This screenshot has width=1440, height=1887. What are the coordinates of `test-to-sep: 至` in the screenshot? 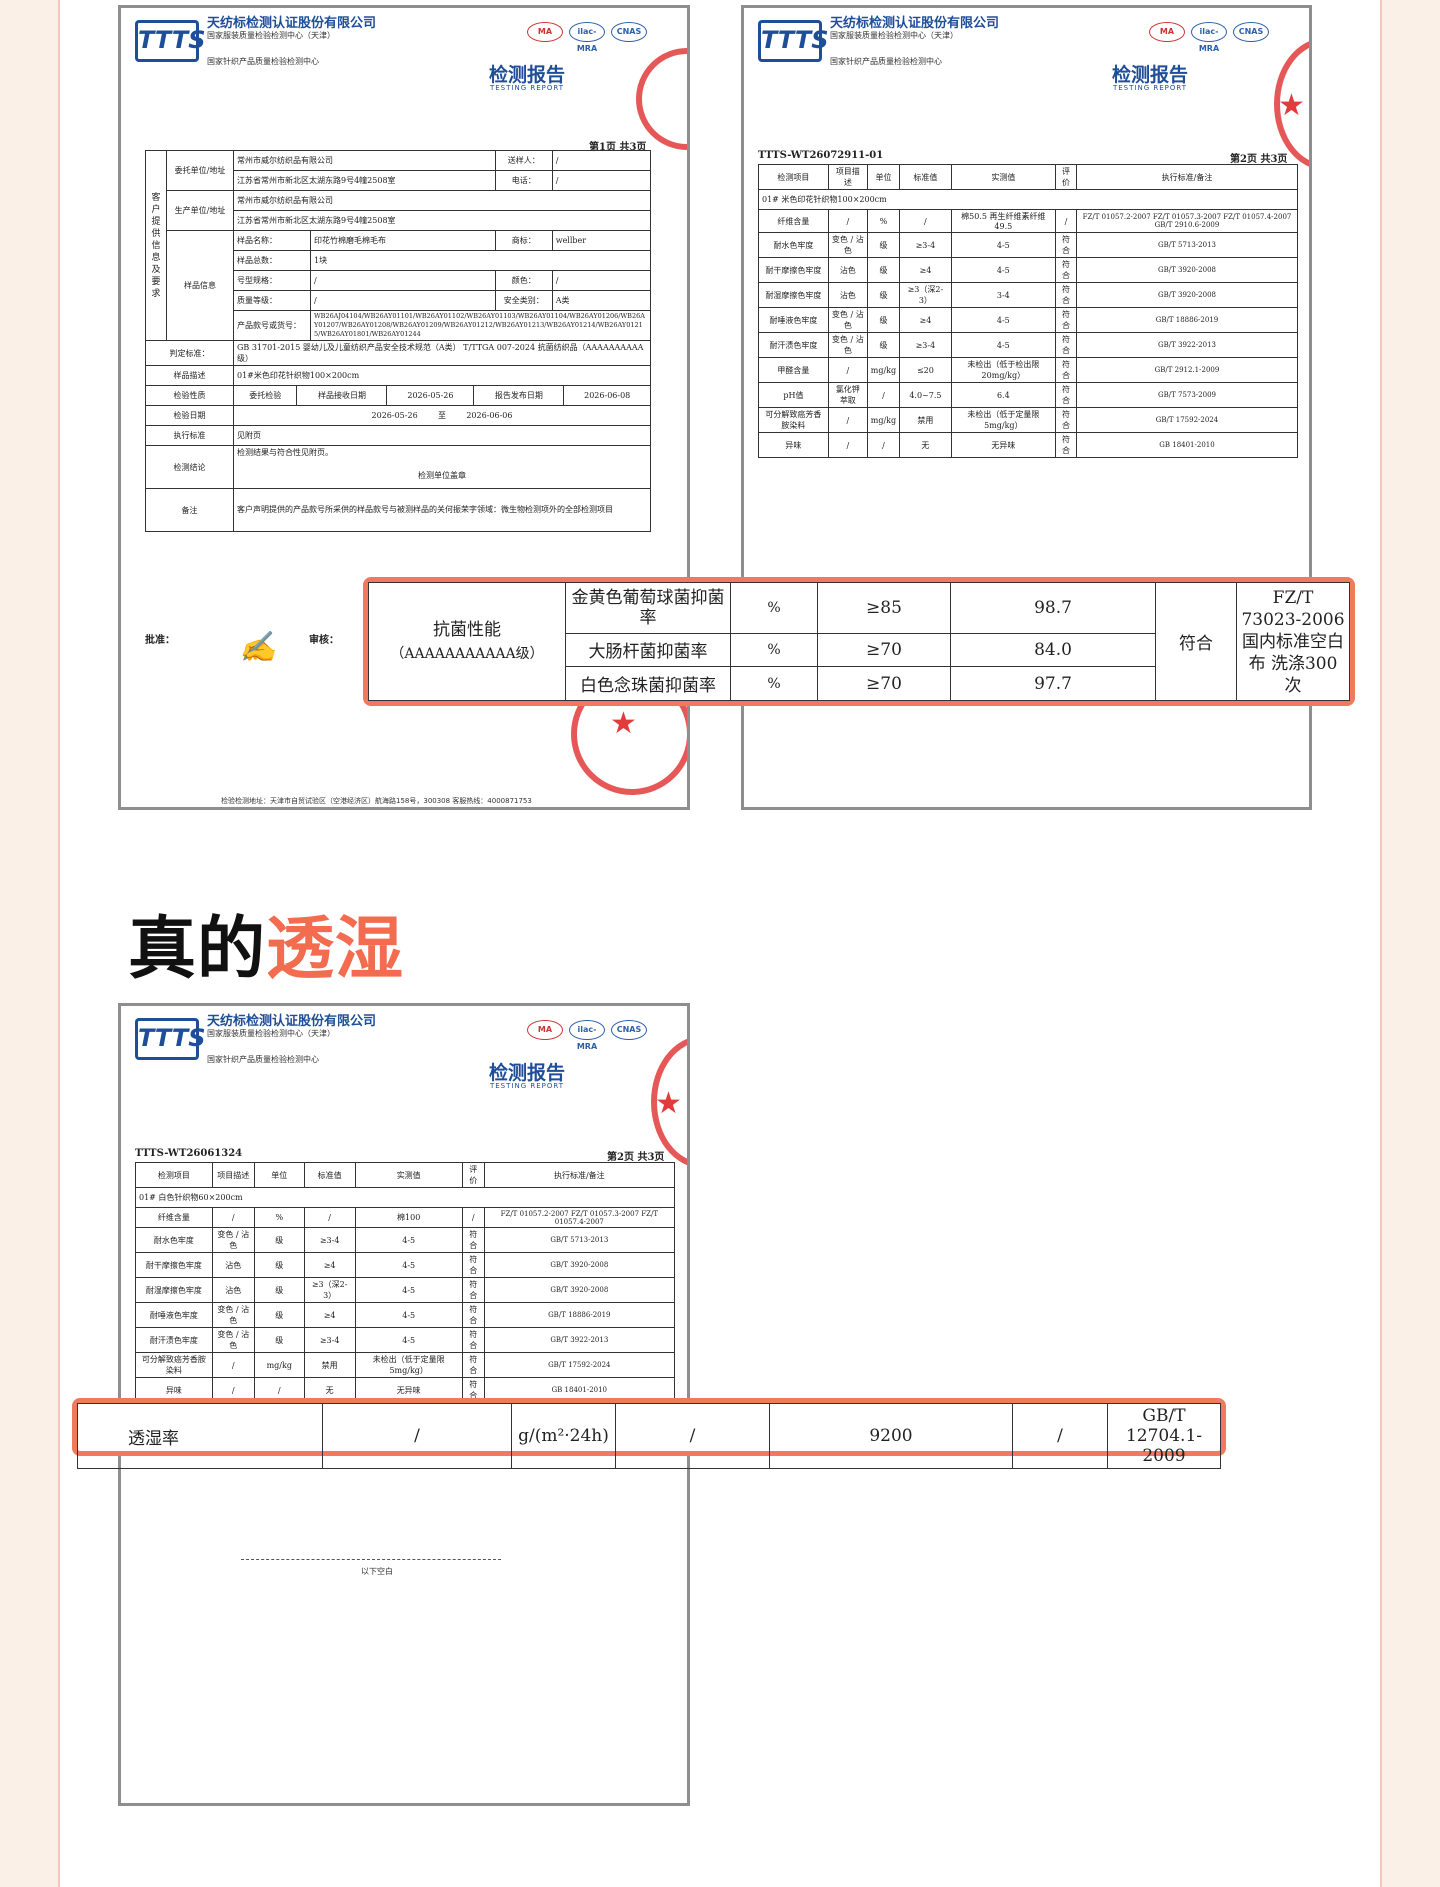 It's located at (442, 415).